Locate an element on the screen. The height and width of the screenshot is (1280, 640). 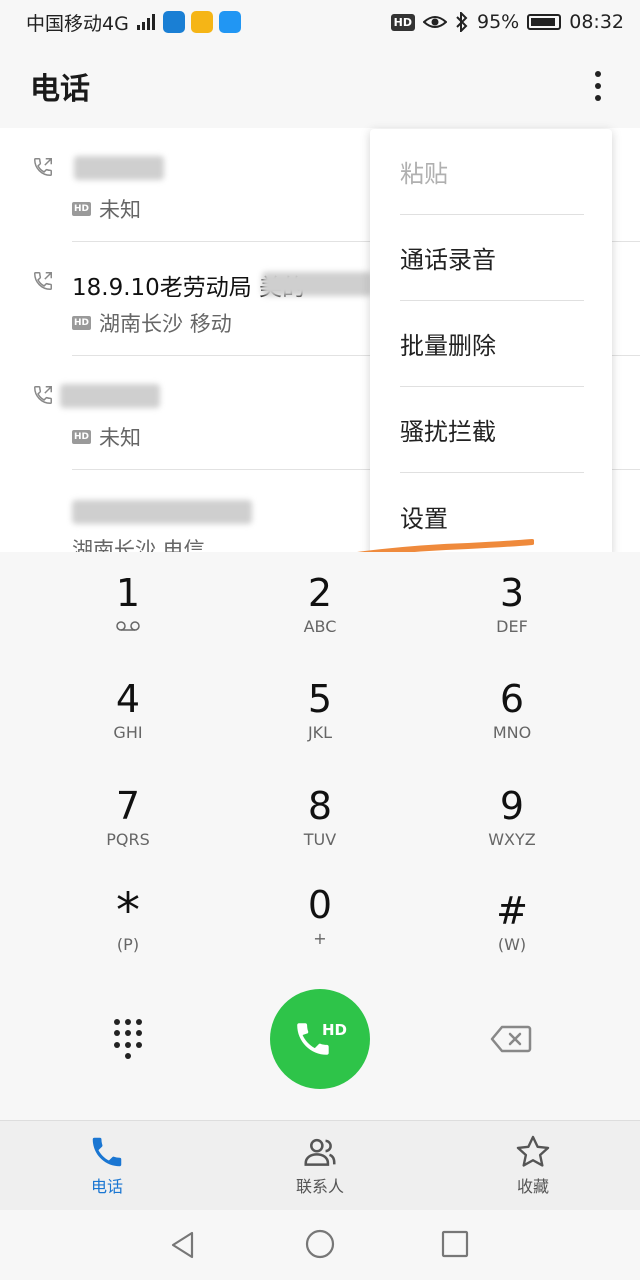
dial-key-1: 1 is located at coordinates (128, 602).